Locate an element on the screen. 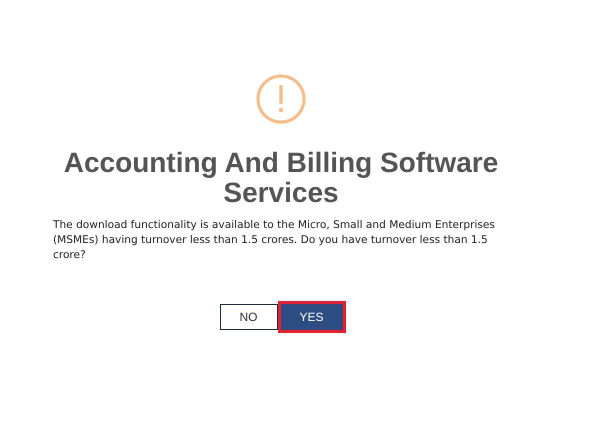 The image size is (599, 426). dialog-message: The download functionality is available to the Micro, Small and Medium Enterprises (MSMEs) having turnover less than 1.5 crores. Do you have turnover less than 1.5 crore? is located at coordinates (274, 240).